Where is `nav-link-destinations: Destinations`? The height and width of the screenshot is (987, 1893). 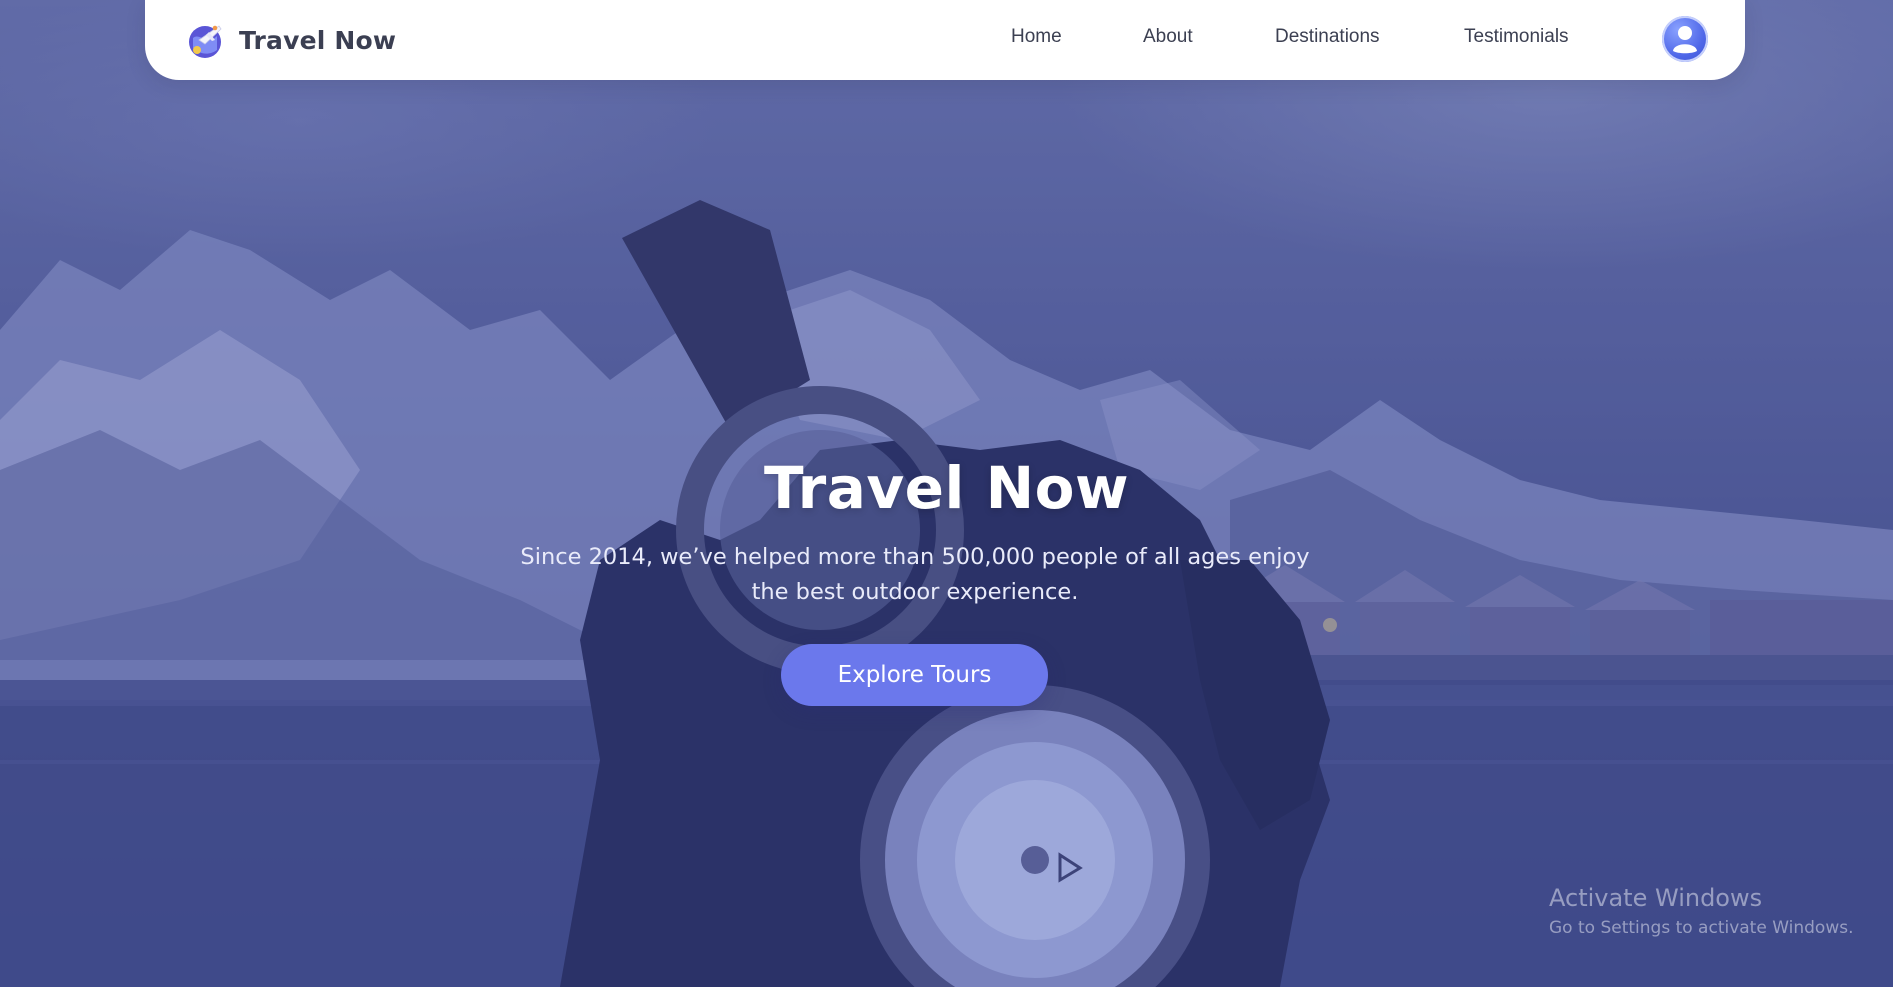
nav-link-destinations: Destinations is located at coordinates (1327, 37).